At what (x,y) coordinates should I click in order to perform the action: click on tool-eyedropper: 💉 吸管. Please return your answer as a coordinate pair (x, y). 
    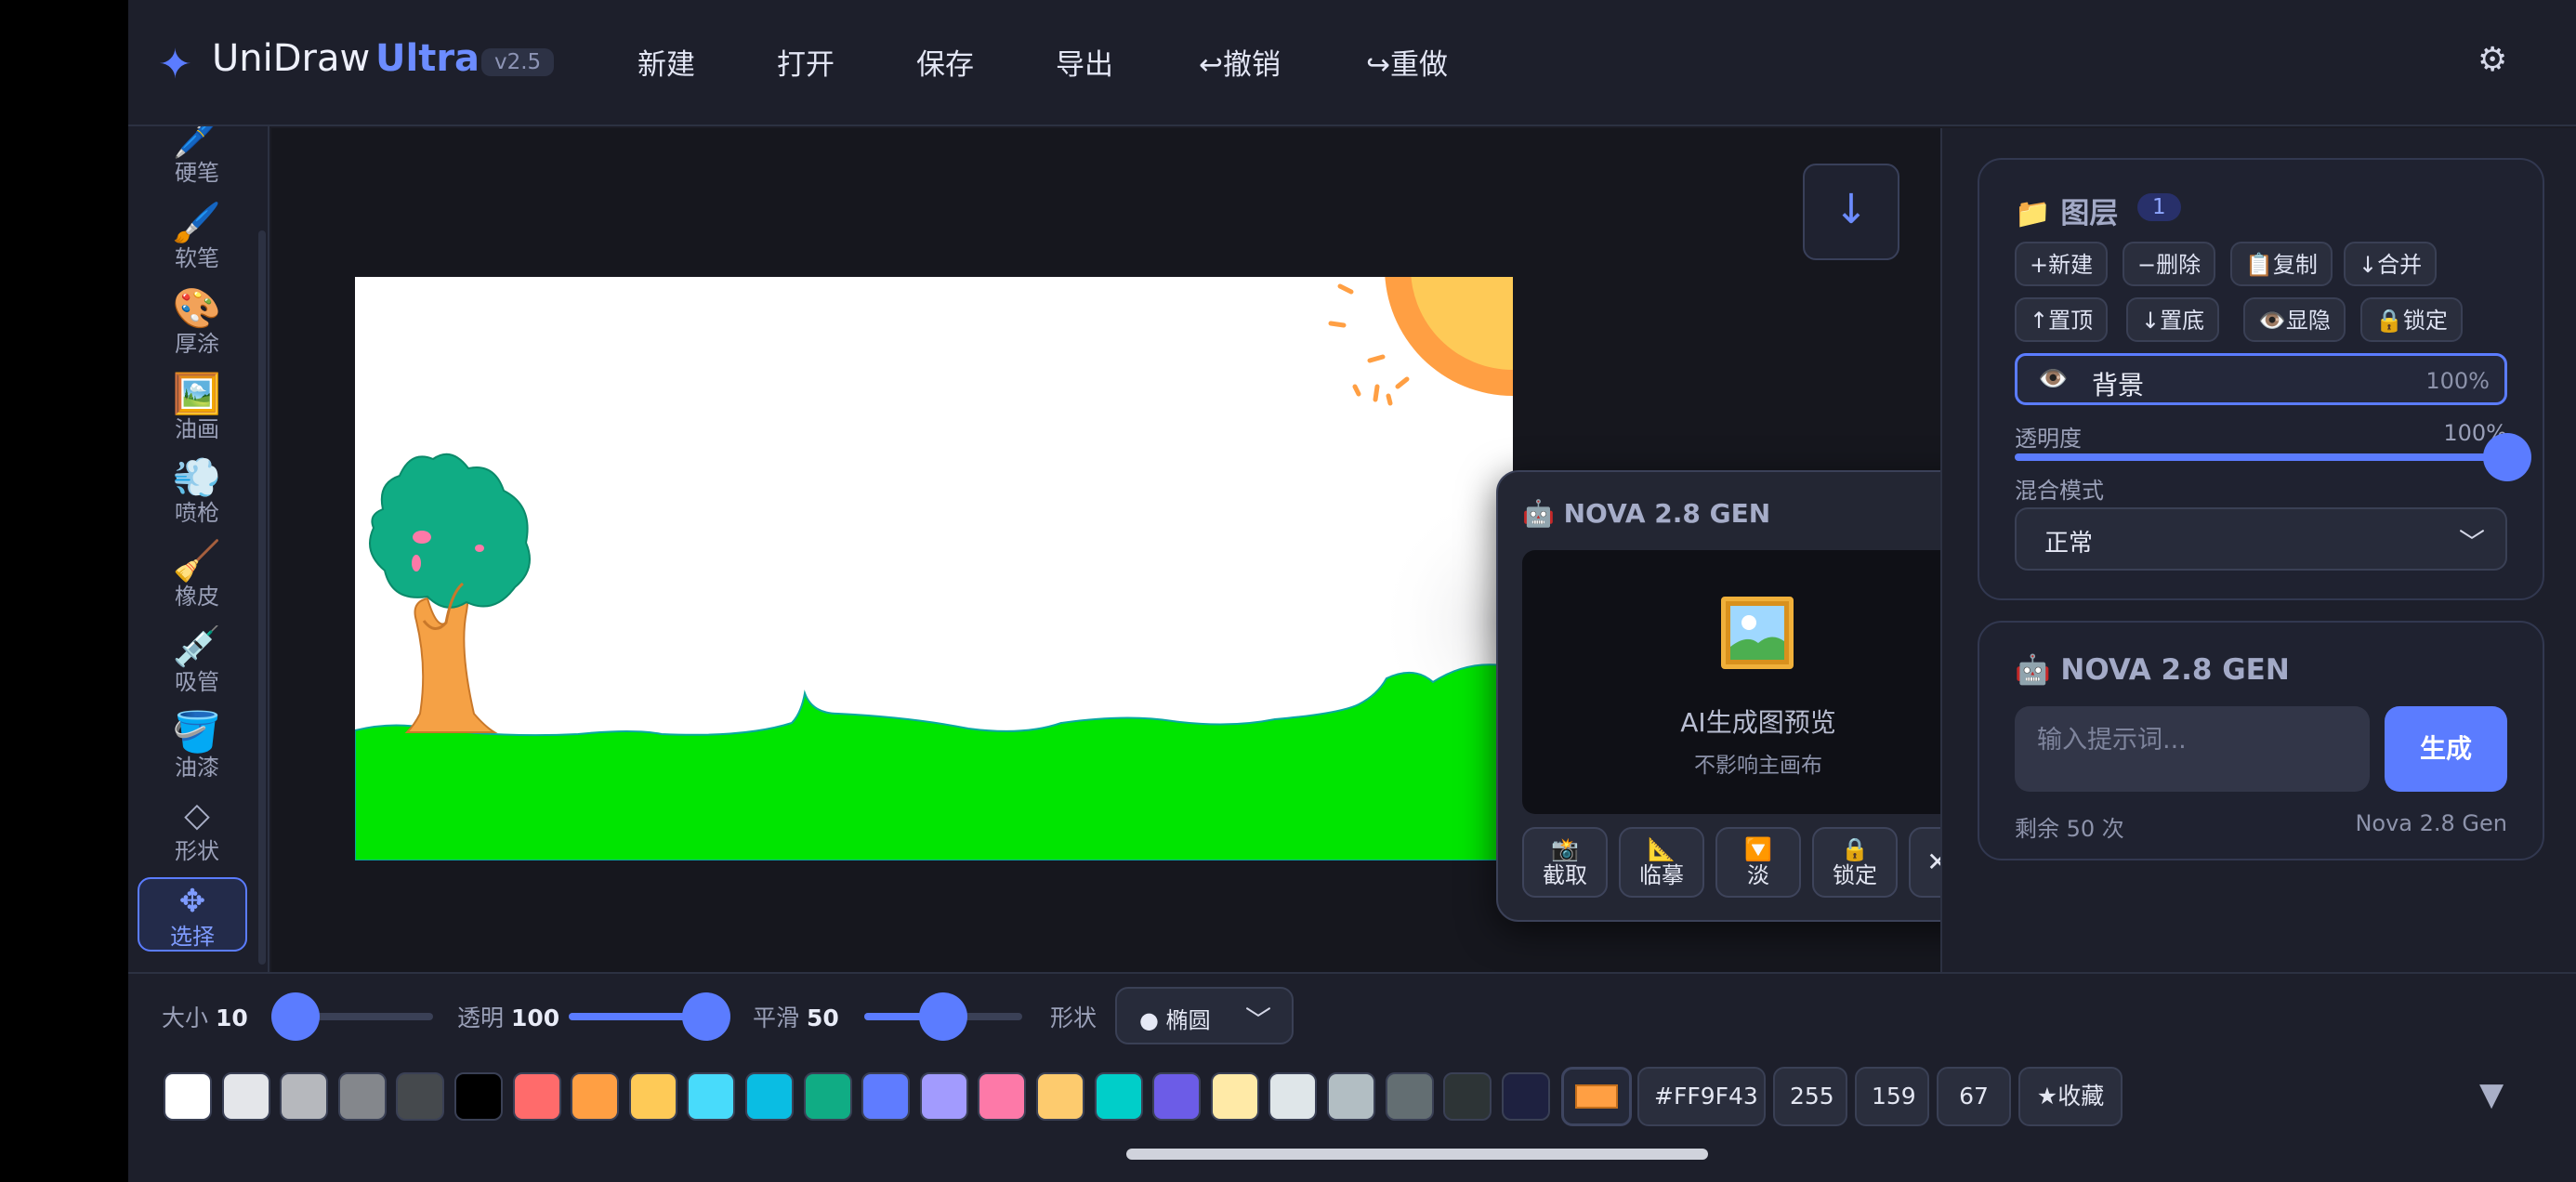
    Looking at the image, I should click on (197, 662).